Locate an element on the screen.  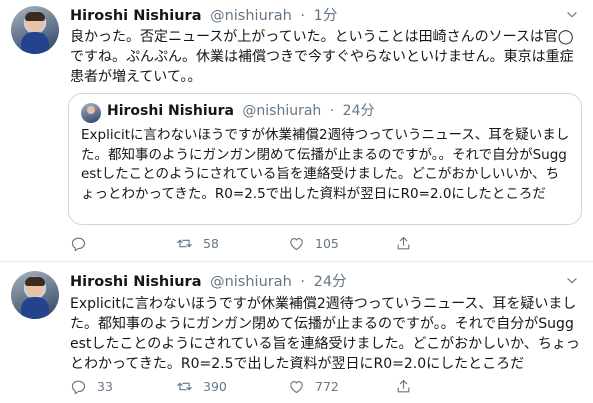
tweet-actions: 58 105 is located at coordinates (325, 243).